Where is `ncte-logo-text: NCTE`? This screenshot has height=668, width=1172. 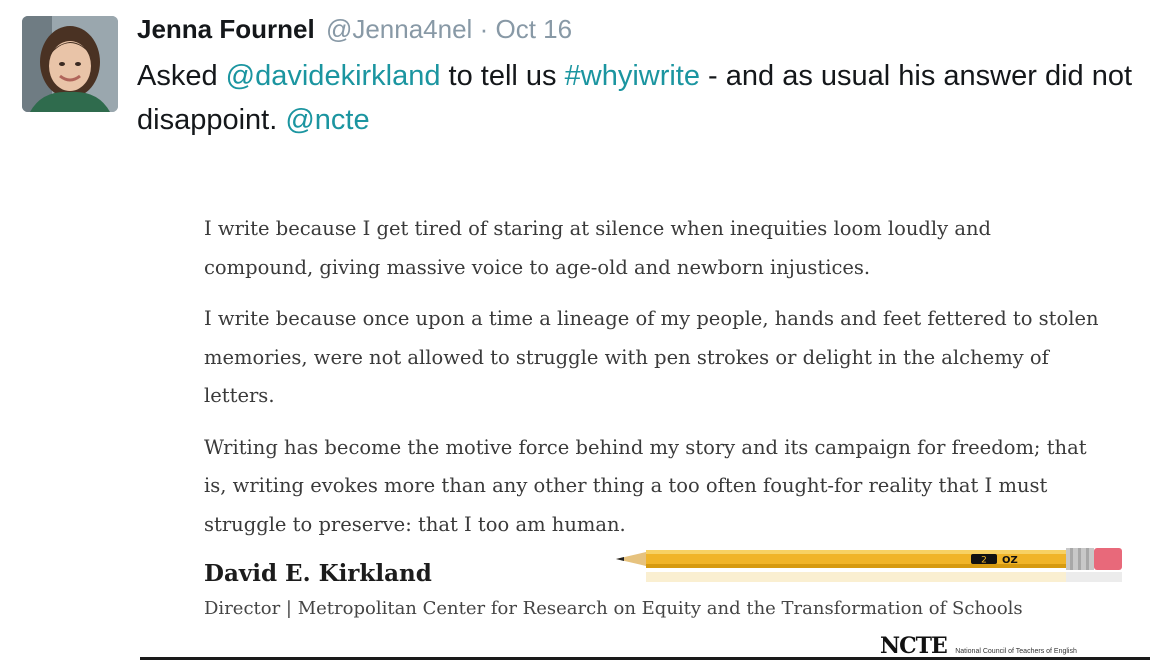
ncte-logo-text: NCTE is located at coordinates (914, 646).